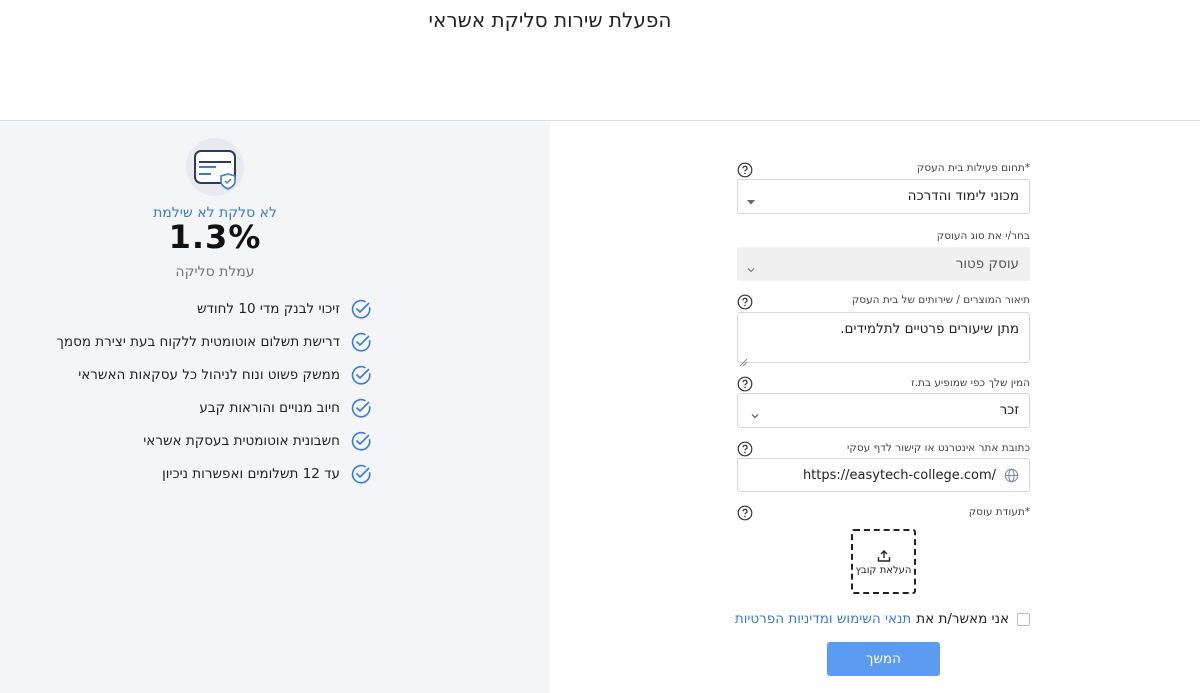  What do you see at coordinates (743, 359) in the screenshot?
I see `resize-handle-icon` at bounding box center [743, 359].